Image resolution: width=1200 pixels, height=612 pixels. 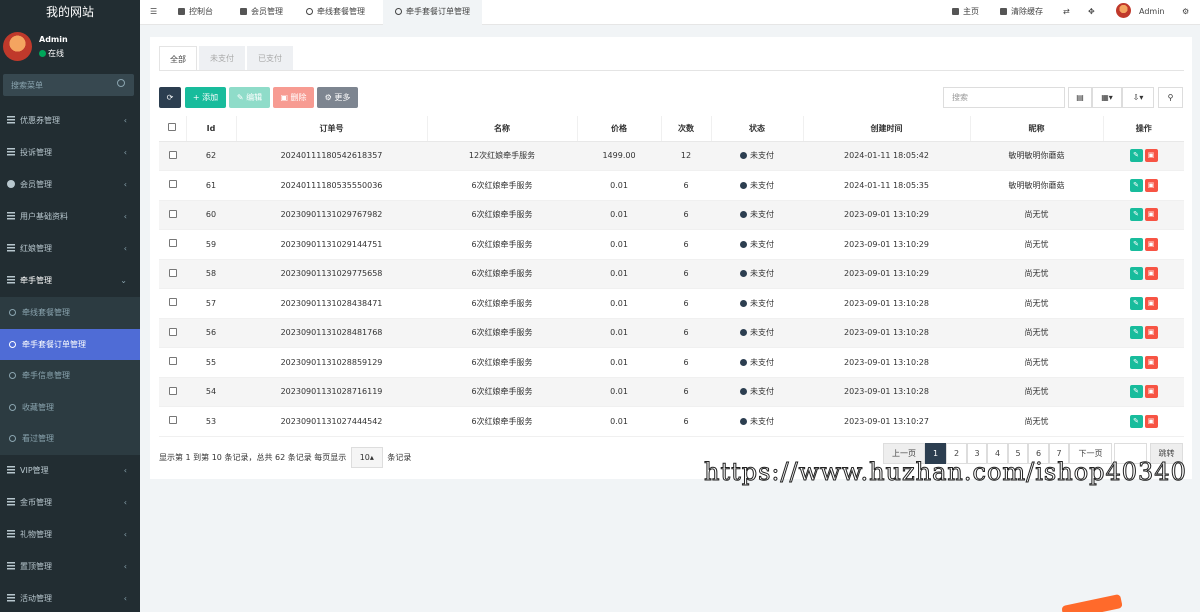 What do you see at coordinates (1138, 97) in the screenshot?
I see `export-icon: ⇩▾` at bounding box center [1138, 97].